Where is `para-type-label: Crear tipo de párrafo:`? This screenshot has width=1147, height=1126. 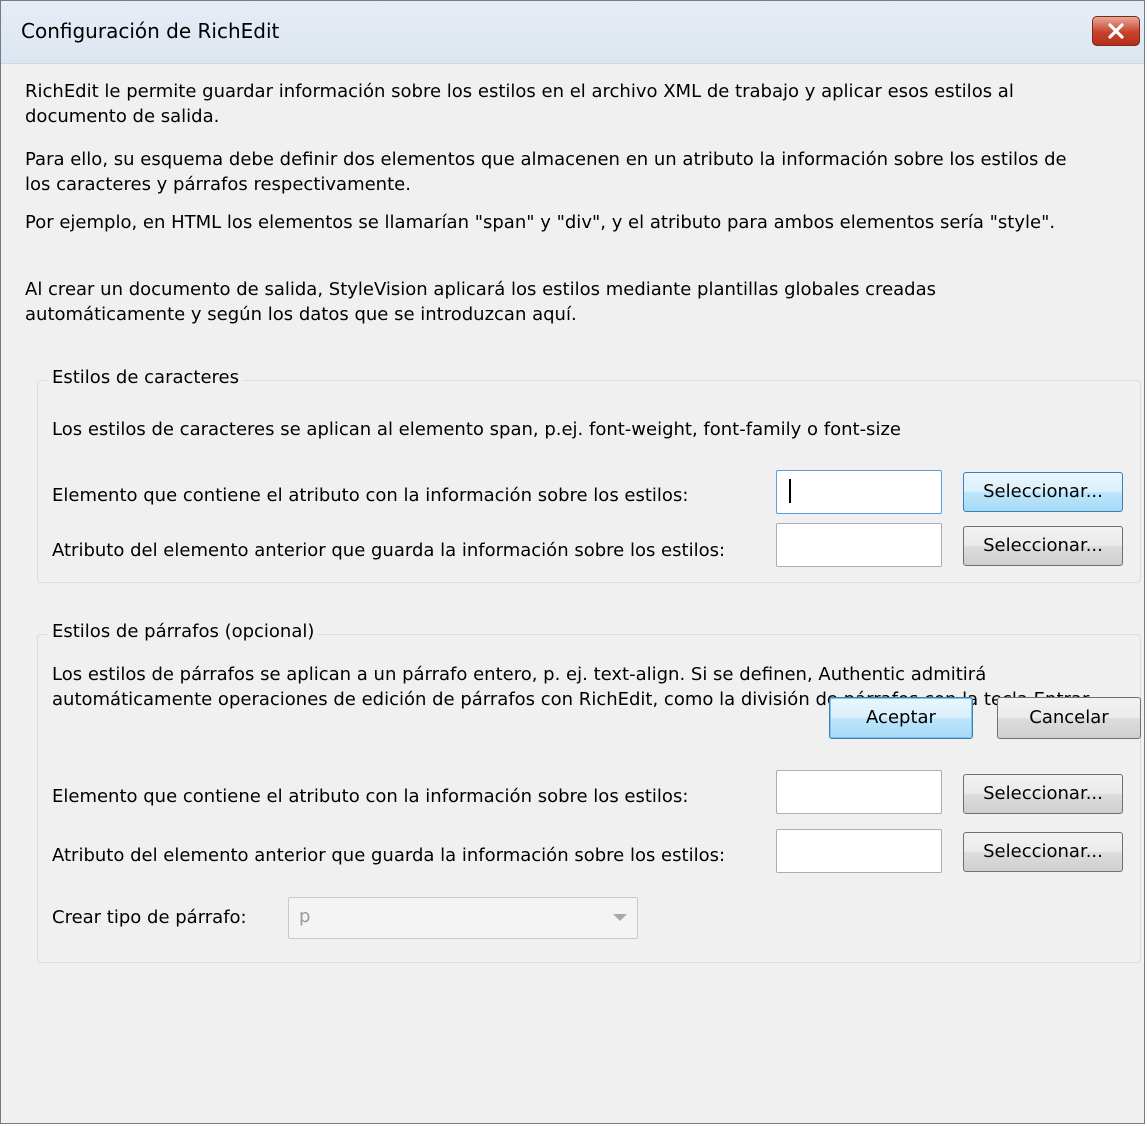 para-type-label: Crear tipo de párrafo: is located at coordinates (149, 917).